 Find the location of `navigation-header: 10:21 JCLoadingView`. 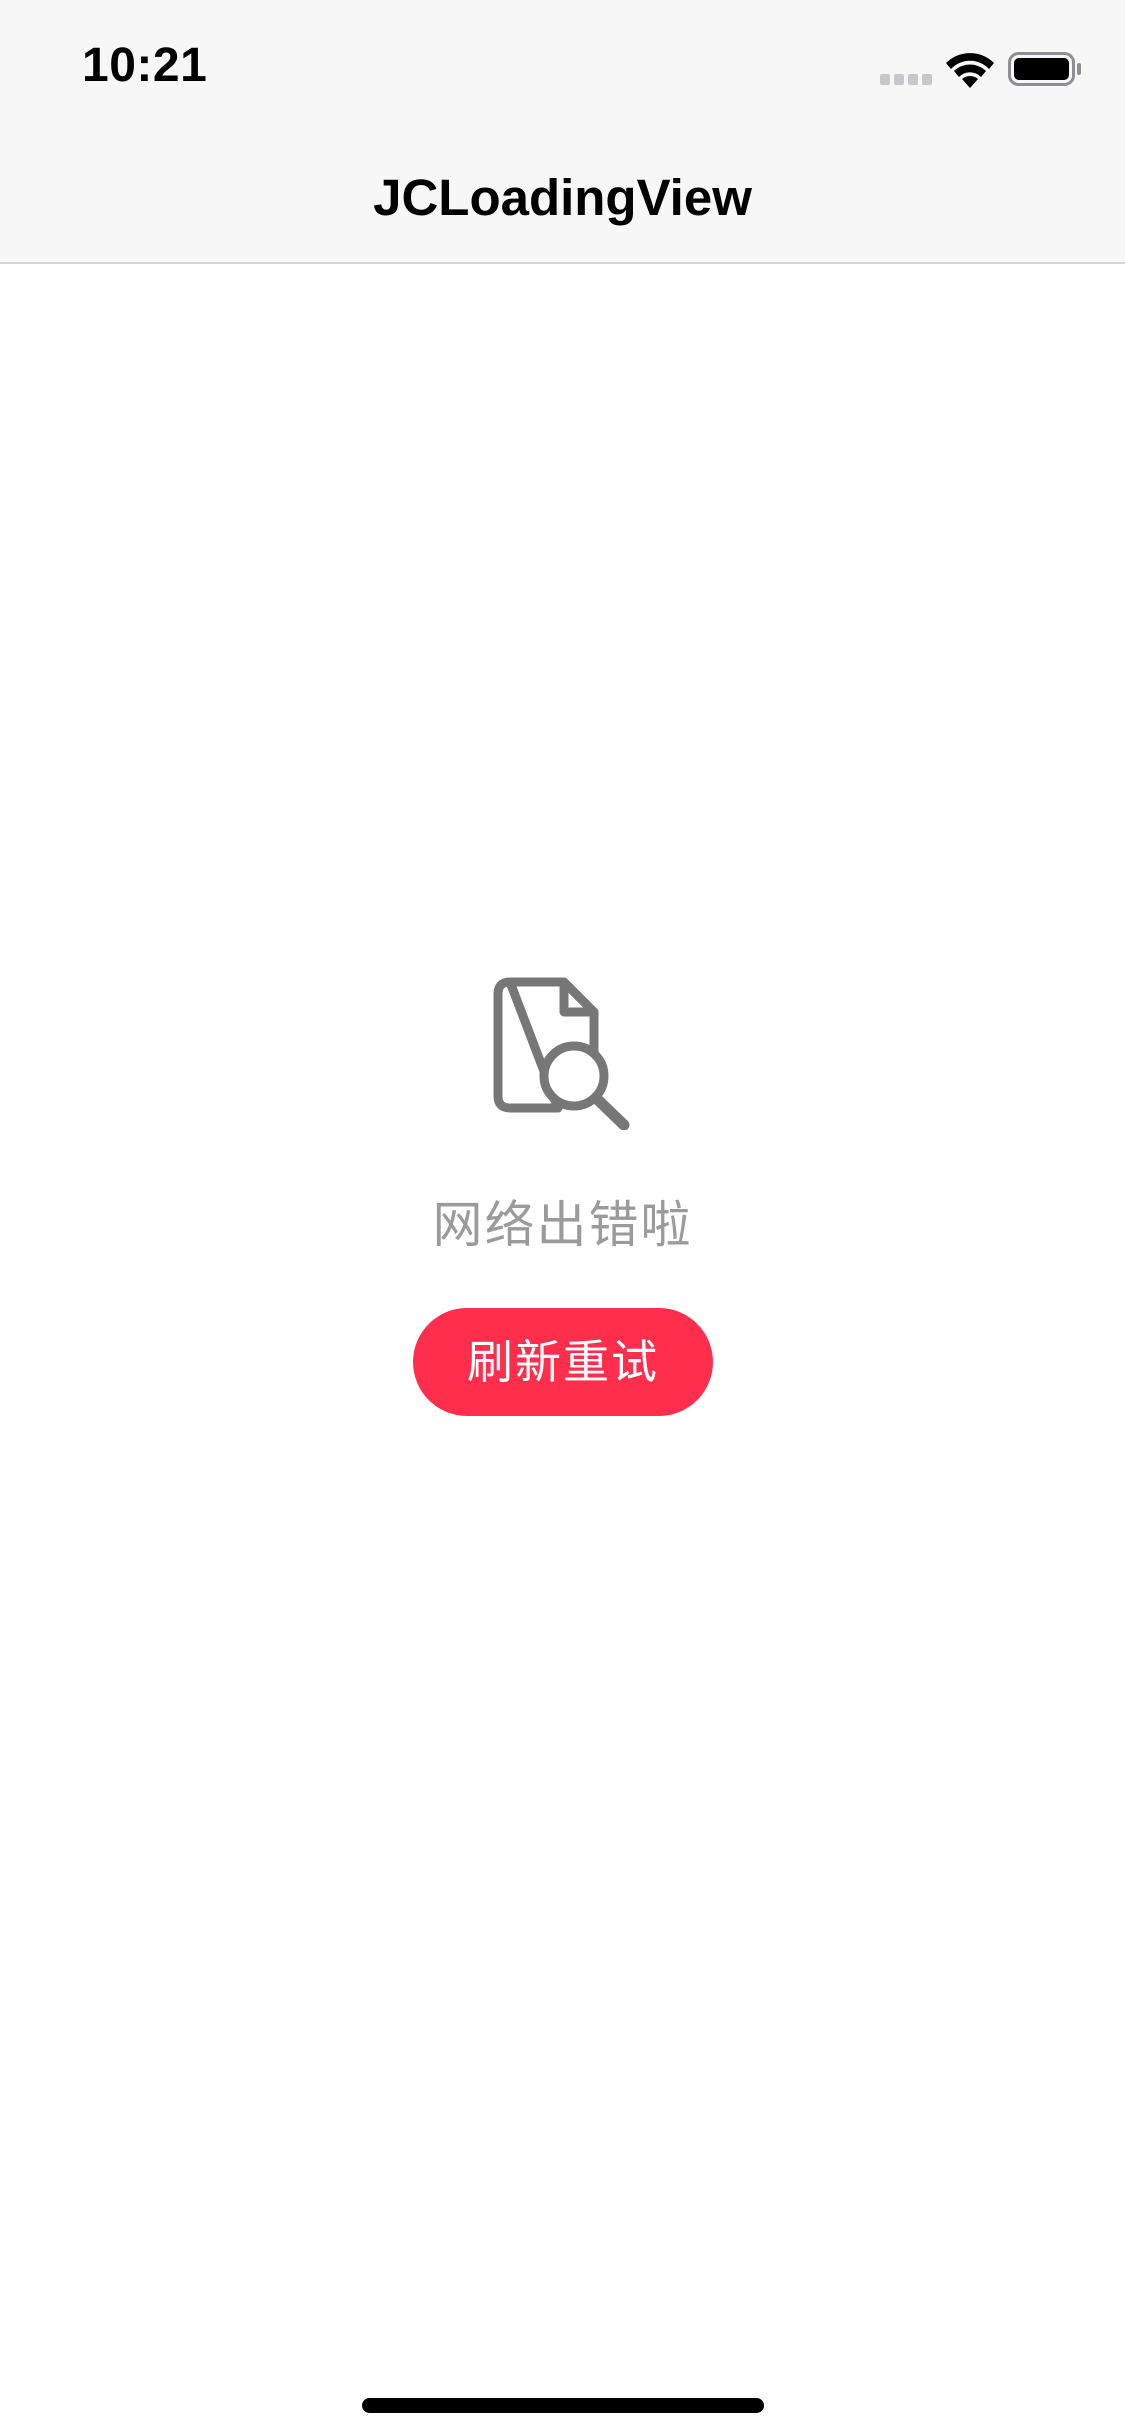

navigation-header: 10:21 JCLoadingView is located at coordinates (562, 132).